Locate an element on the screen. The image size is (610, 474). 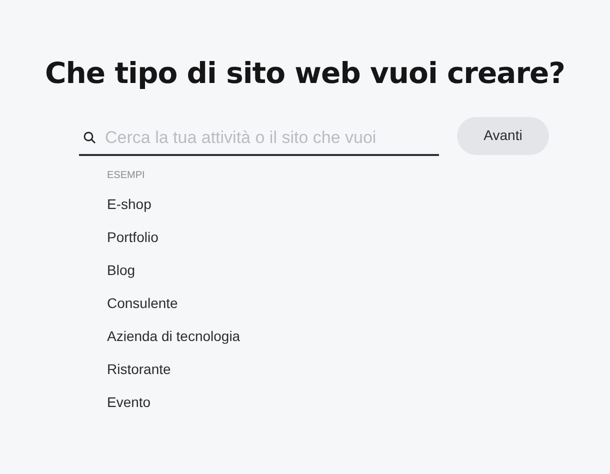
example-item: Consulente is located at coordinates (142, 309).